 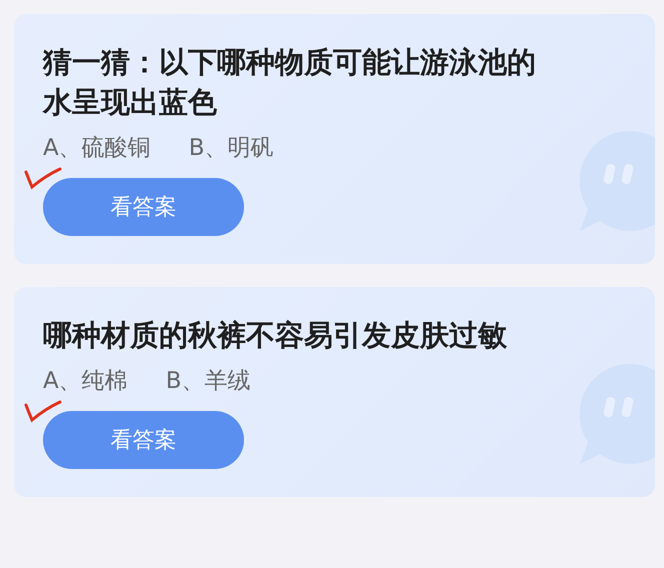 What do you see at coordinates (290, 82) in the screenshot?
I see `question-text: 猜一猜：以下哪种物质可能让游泳池的水呈现出蓝色` at bounding box center [290, 82].